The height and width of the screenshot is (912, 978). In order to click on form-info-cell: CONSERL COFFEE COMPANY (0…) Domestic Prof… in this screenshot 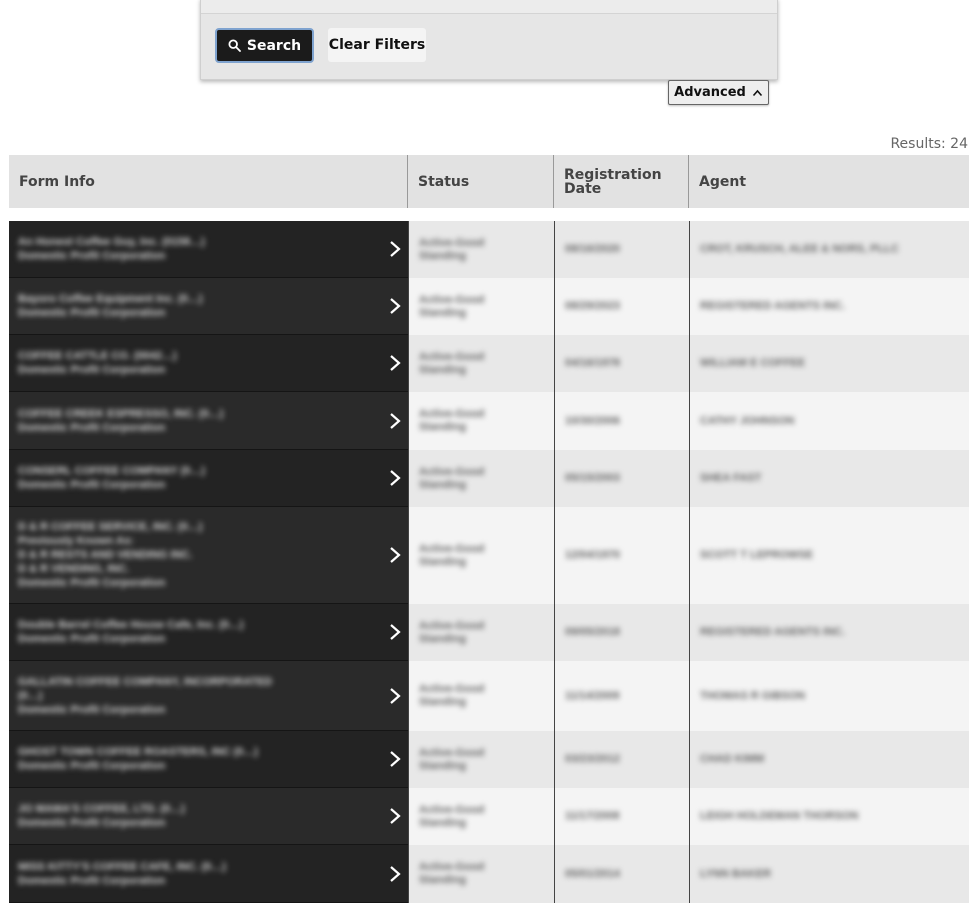, I will do `click(208, 478)`.